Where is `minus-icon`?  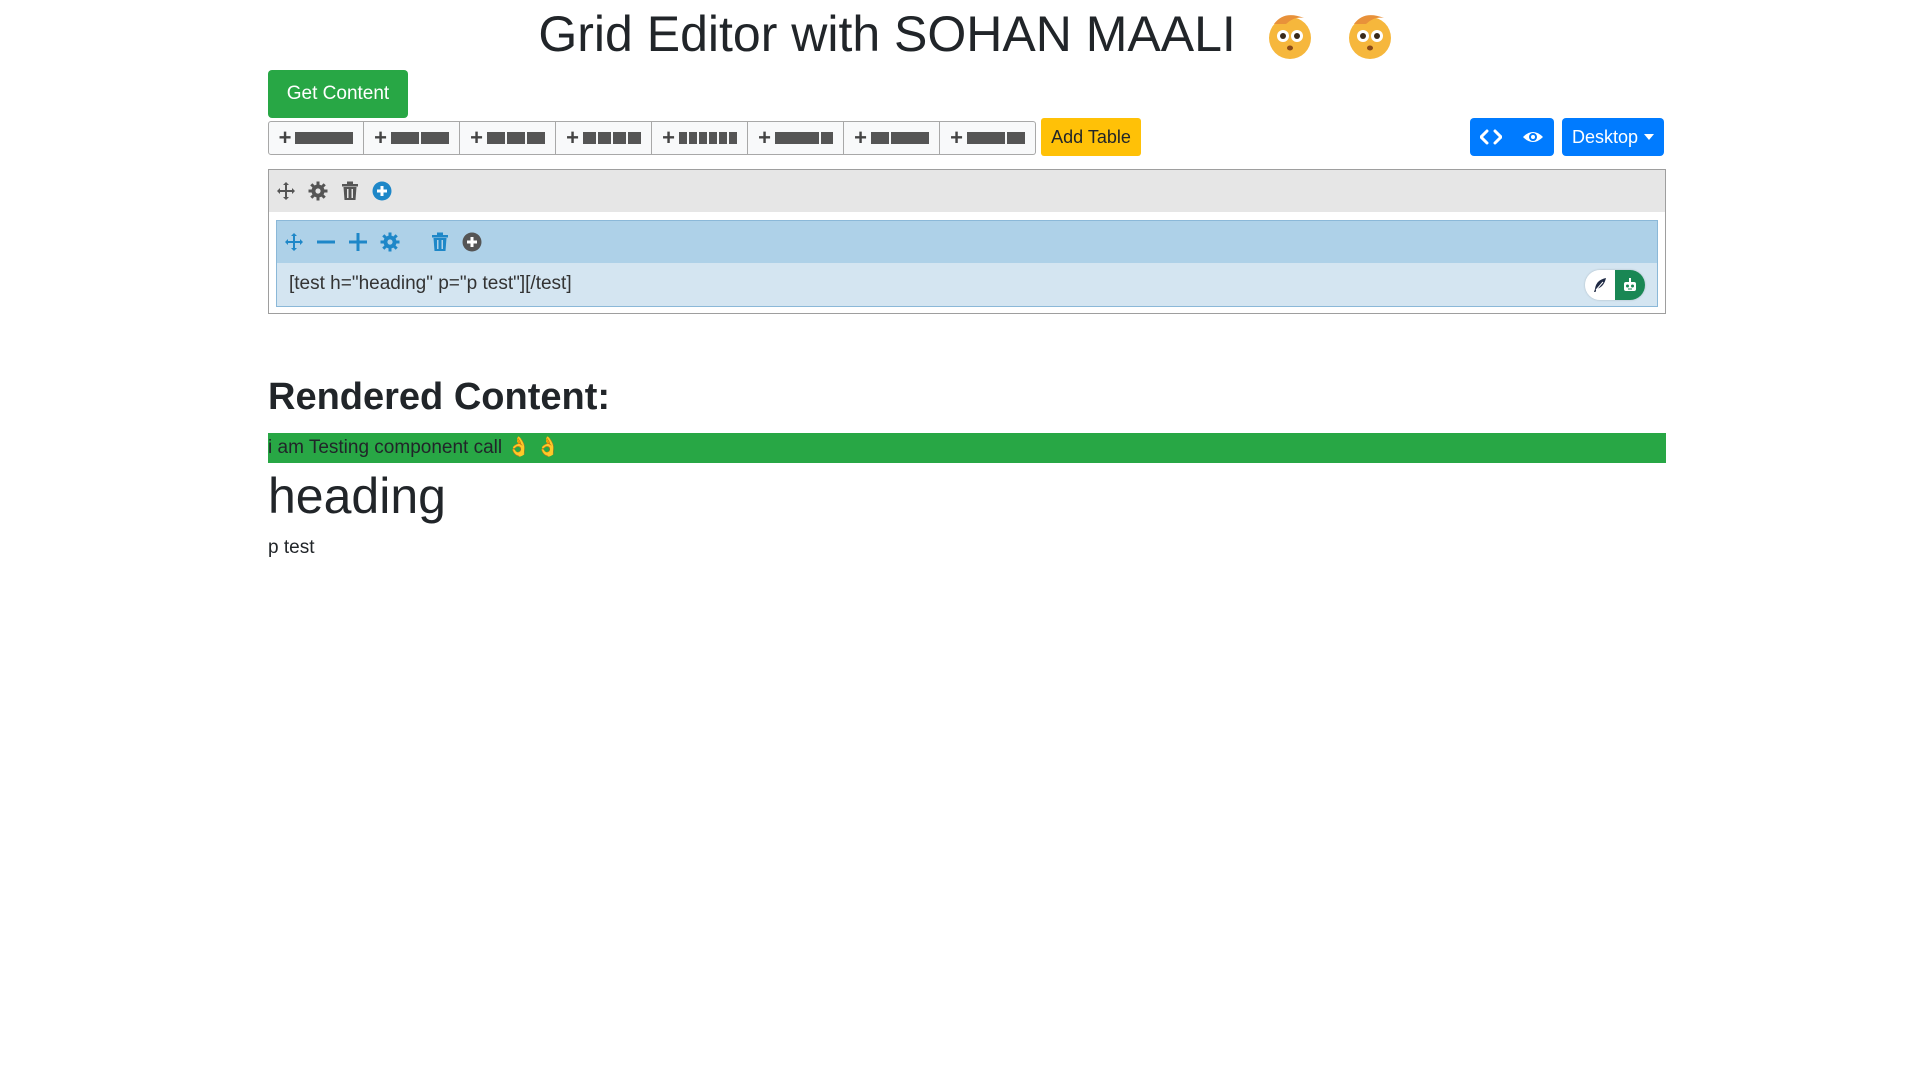
minus-icon is located at coordinates (326, 242).